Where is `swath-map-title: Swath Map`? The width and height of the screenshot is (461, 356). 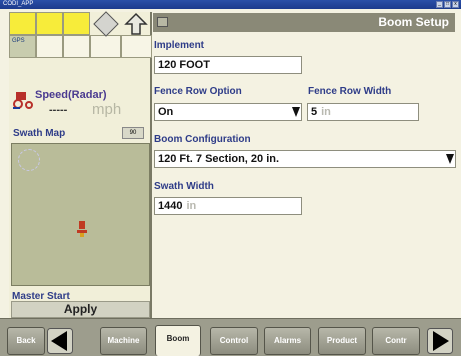 swath-map-title: Swath Map is located at coordinates (39, 133).